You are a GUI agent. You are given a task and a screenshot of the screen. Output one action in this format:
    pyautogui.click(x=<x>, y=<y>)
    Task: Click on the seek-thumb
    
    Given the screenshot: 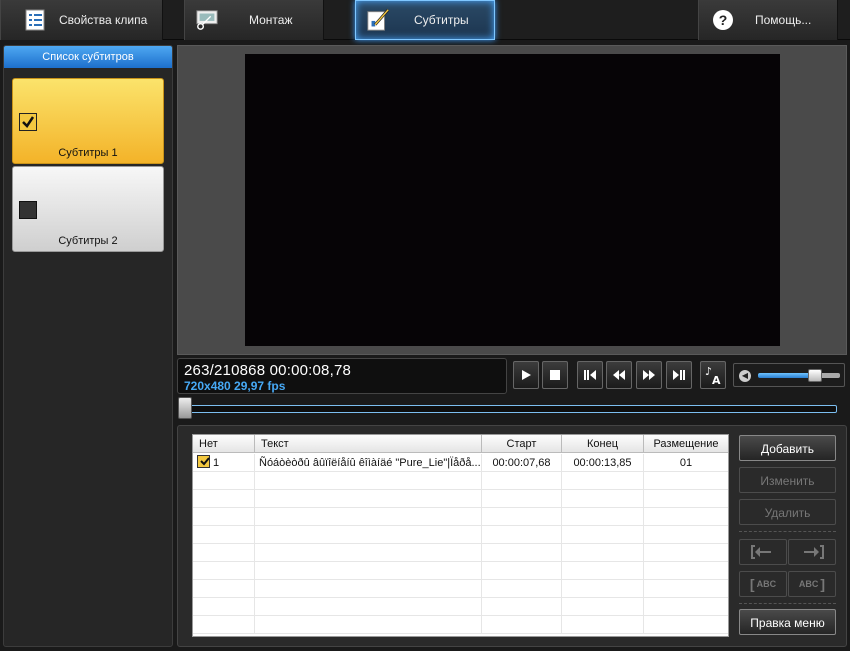 What is the action you would take?
    pyautogui.click(x=185, y=408)
    